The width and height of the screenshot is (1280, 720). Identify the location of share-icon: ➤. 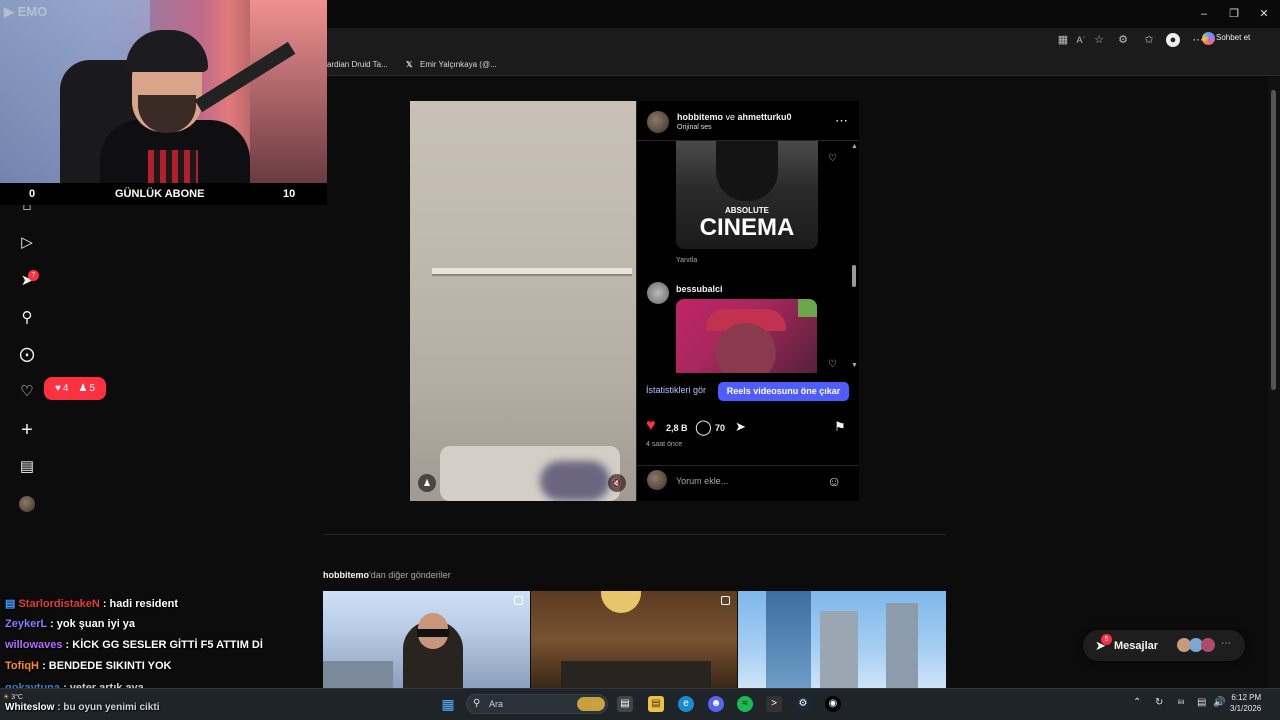
(740, 427).